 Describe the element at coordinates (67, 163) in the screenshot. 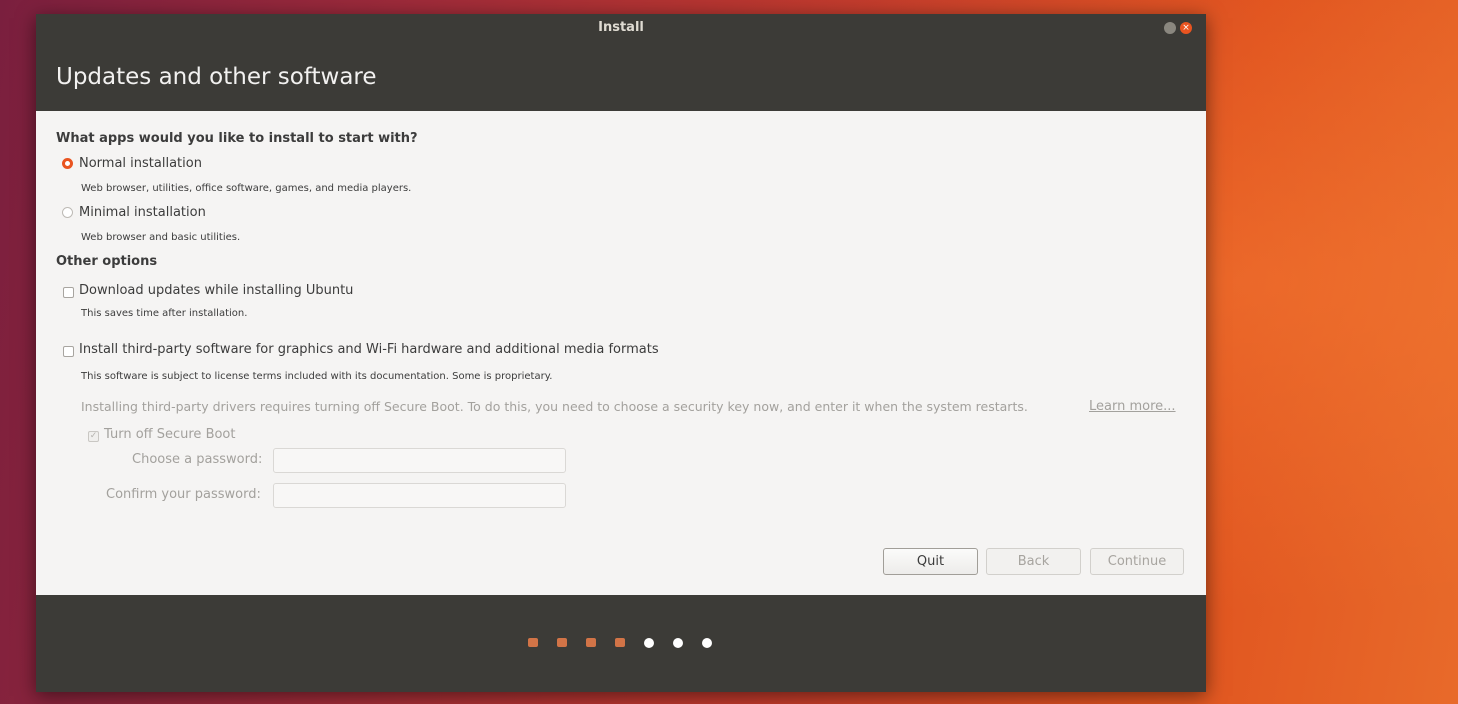

I see `normal-installation-radio` at that location.